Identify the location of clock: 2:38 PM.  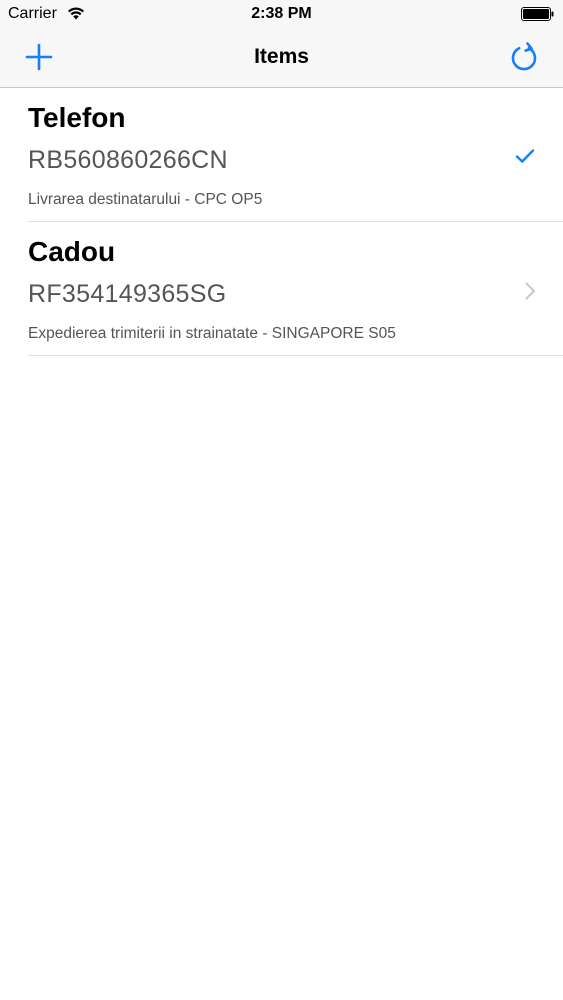
(281, 13).